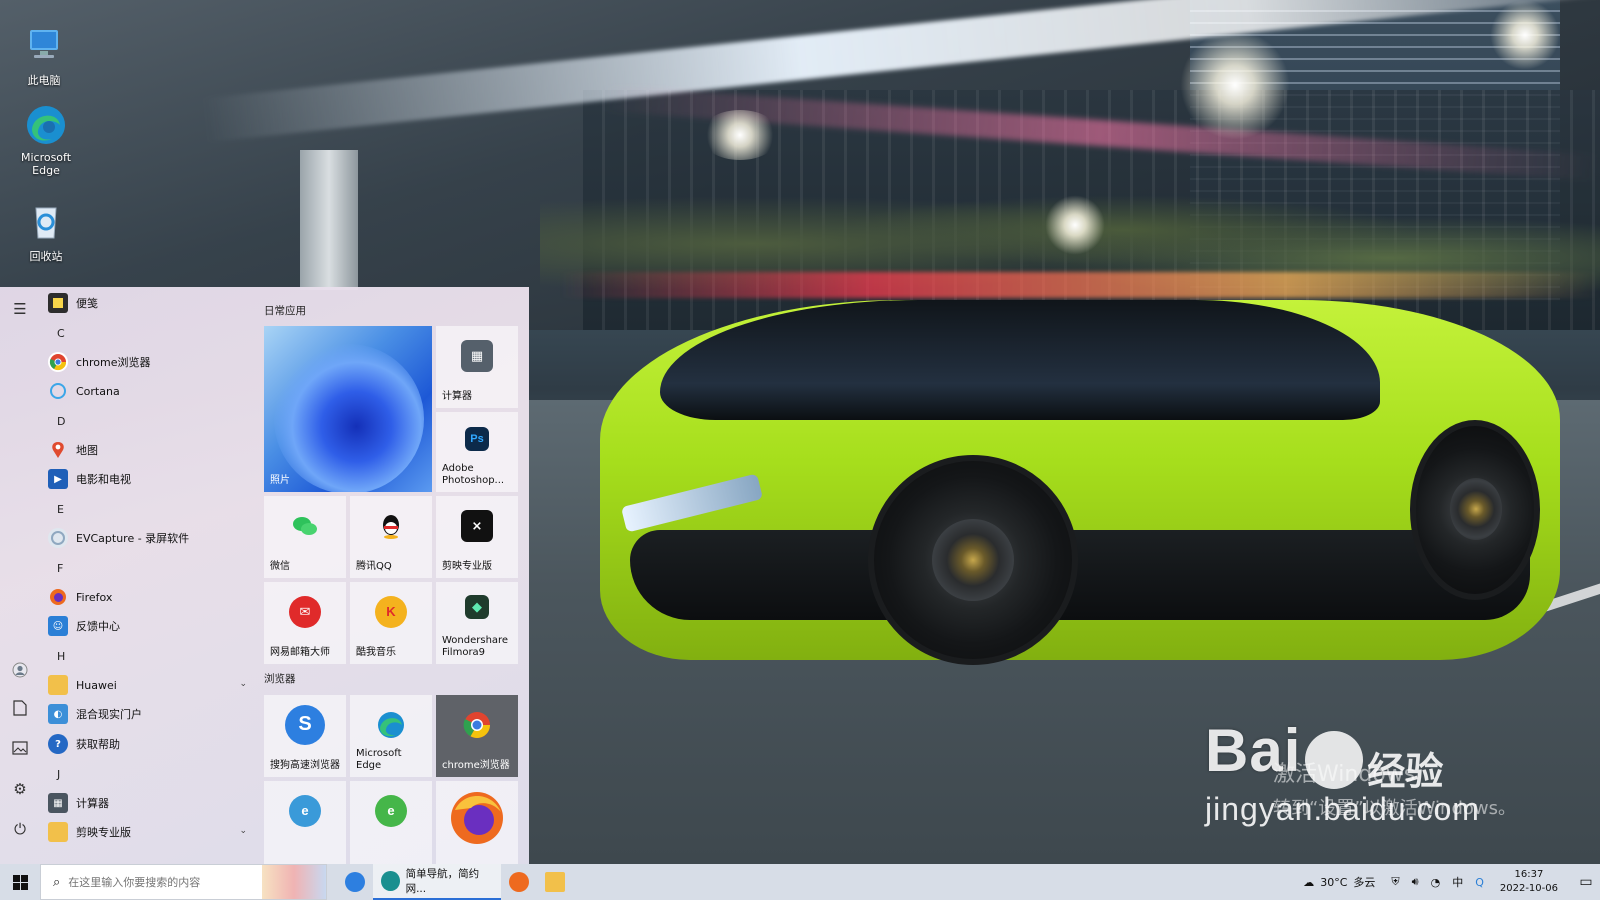  What do you see at coordinates (305, 611) in the screenshot?
I see `netease-mail-icon: ✉` at bounding box center [305, 611].